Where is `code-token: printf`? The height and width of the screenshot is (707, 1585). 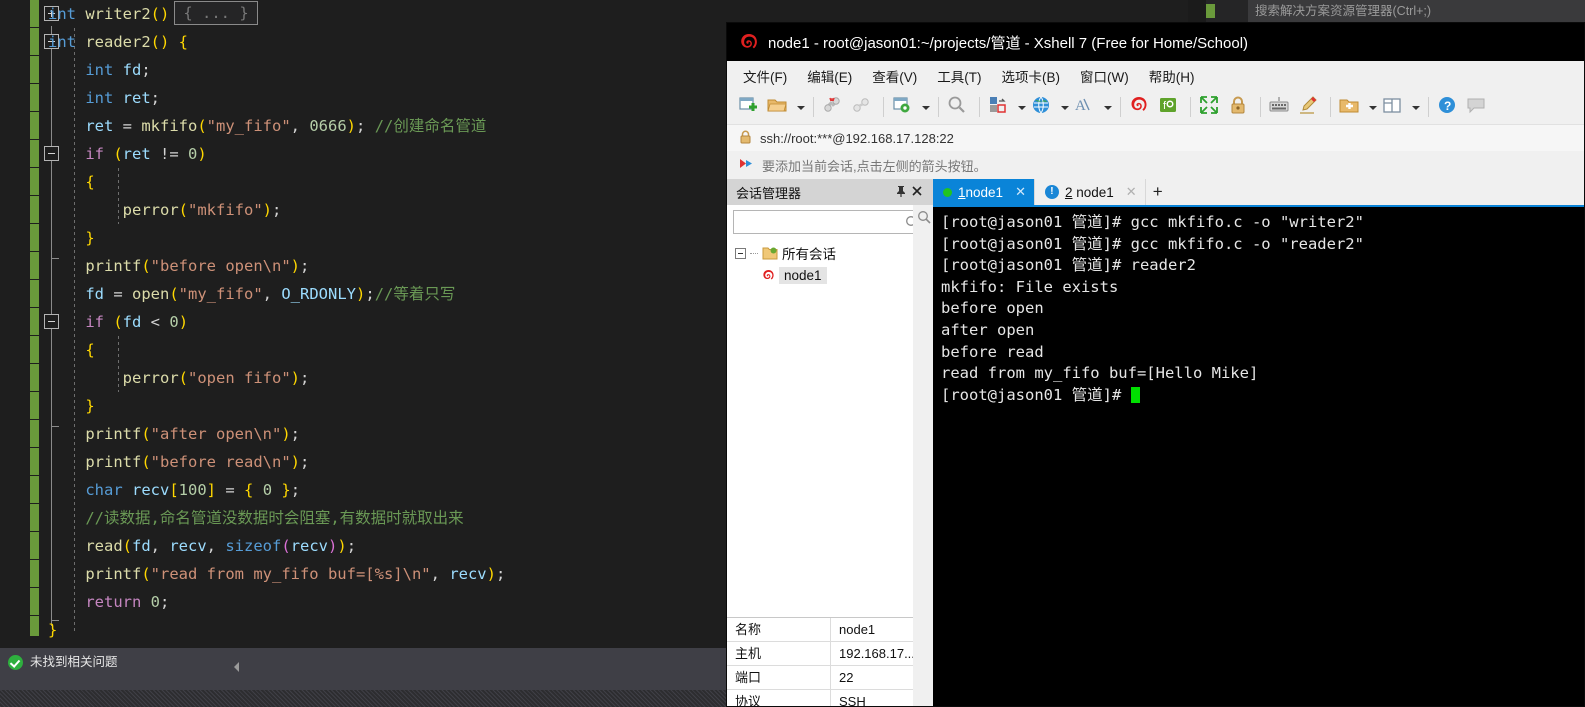 code-token: printf is located at coordinates (113, 434).